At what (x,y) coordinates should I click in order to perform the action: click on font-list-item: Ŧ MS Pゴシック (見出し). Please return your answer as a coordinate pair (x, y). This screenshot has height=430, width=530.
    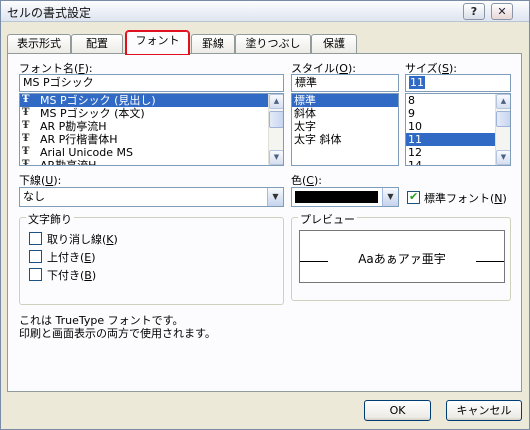
    Looking at the image, I should click on (151, 100).